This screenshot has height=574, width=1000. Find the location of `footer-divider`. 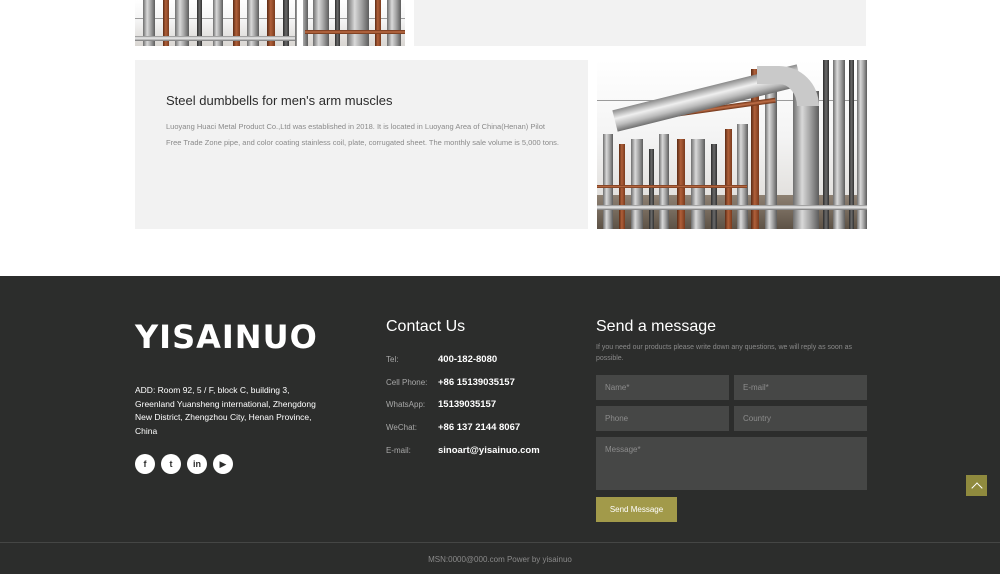

footer-divider is located at coordinates (500, 542).